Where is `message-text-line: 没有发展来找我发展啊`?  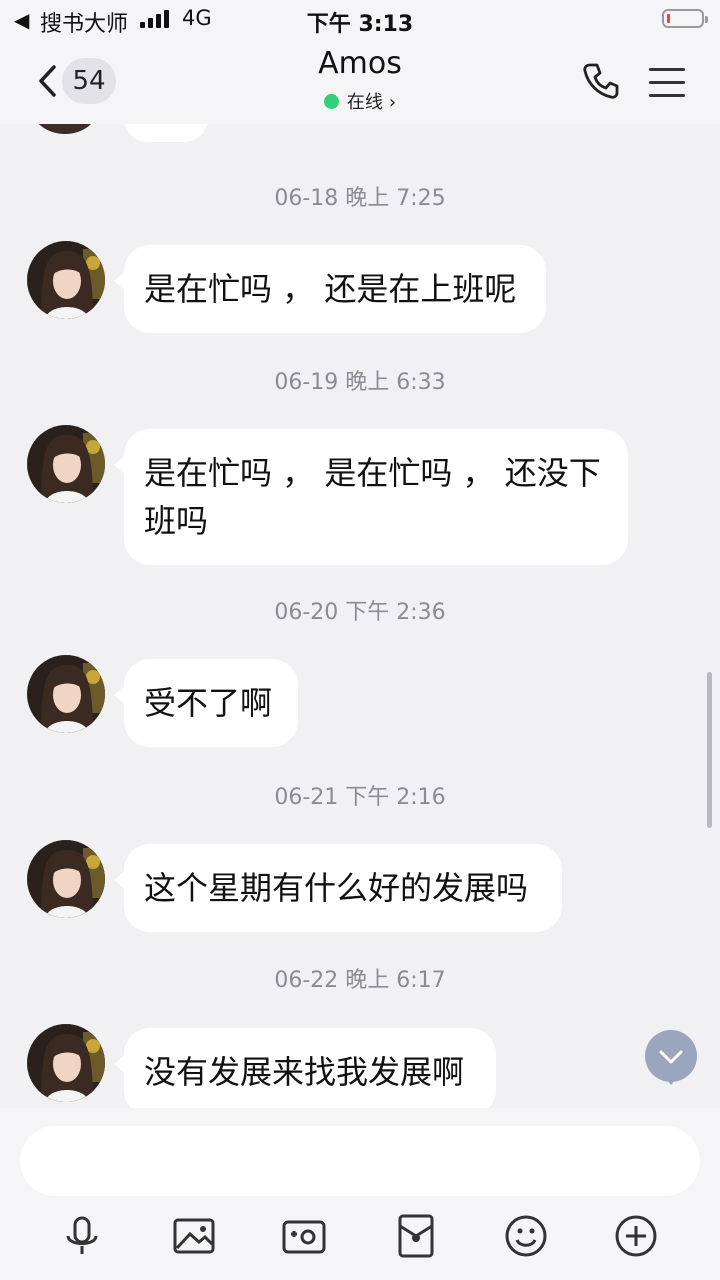
message-text-line: 没有发展来找我发展啊 is located at coordinates (304, 1072).